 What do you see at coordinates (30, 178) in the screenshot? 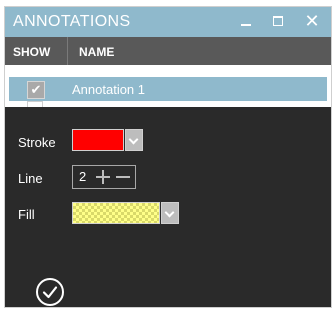
I see `line-label: Line` at bounding box center [30, 178].